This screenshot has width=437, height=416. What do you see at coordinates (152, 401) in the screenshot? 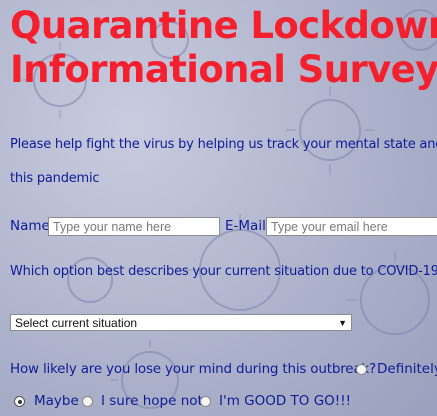
I see `radio-label-sure-hope-not: I sure hope not` at bounding box center [152, 401].